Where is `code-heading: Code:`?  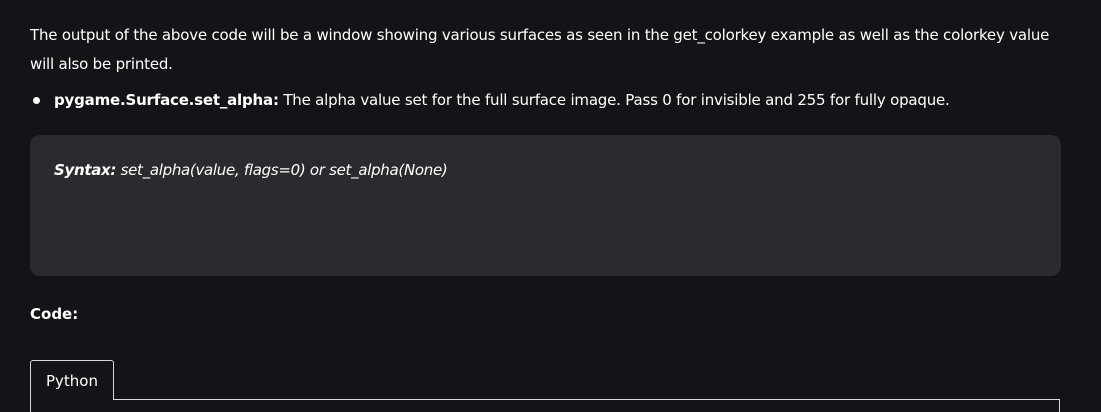 code-heading: Code: is located at coordinates (54, 314).